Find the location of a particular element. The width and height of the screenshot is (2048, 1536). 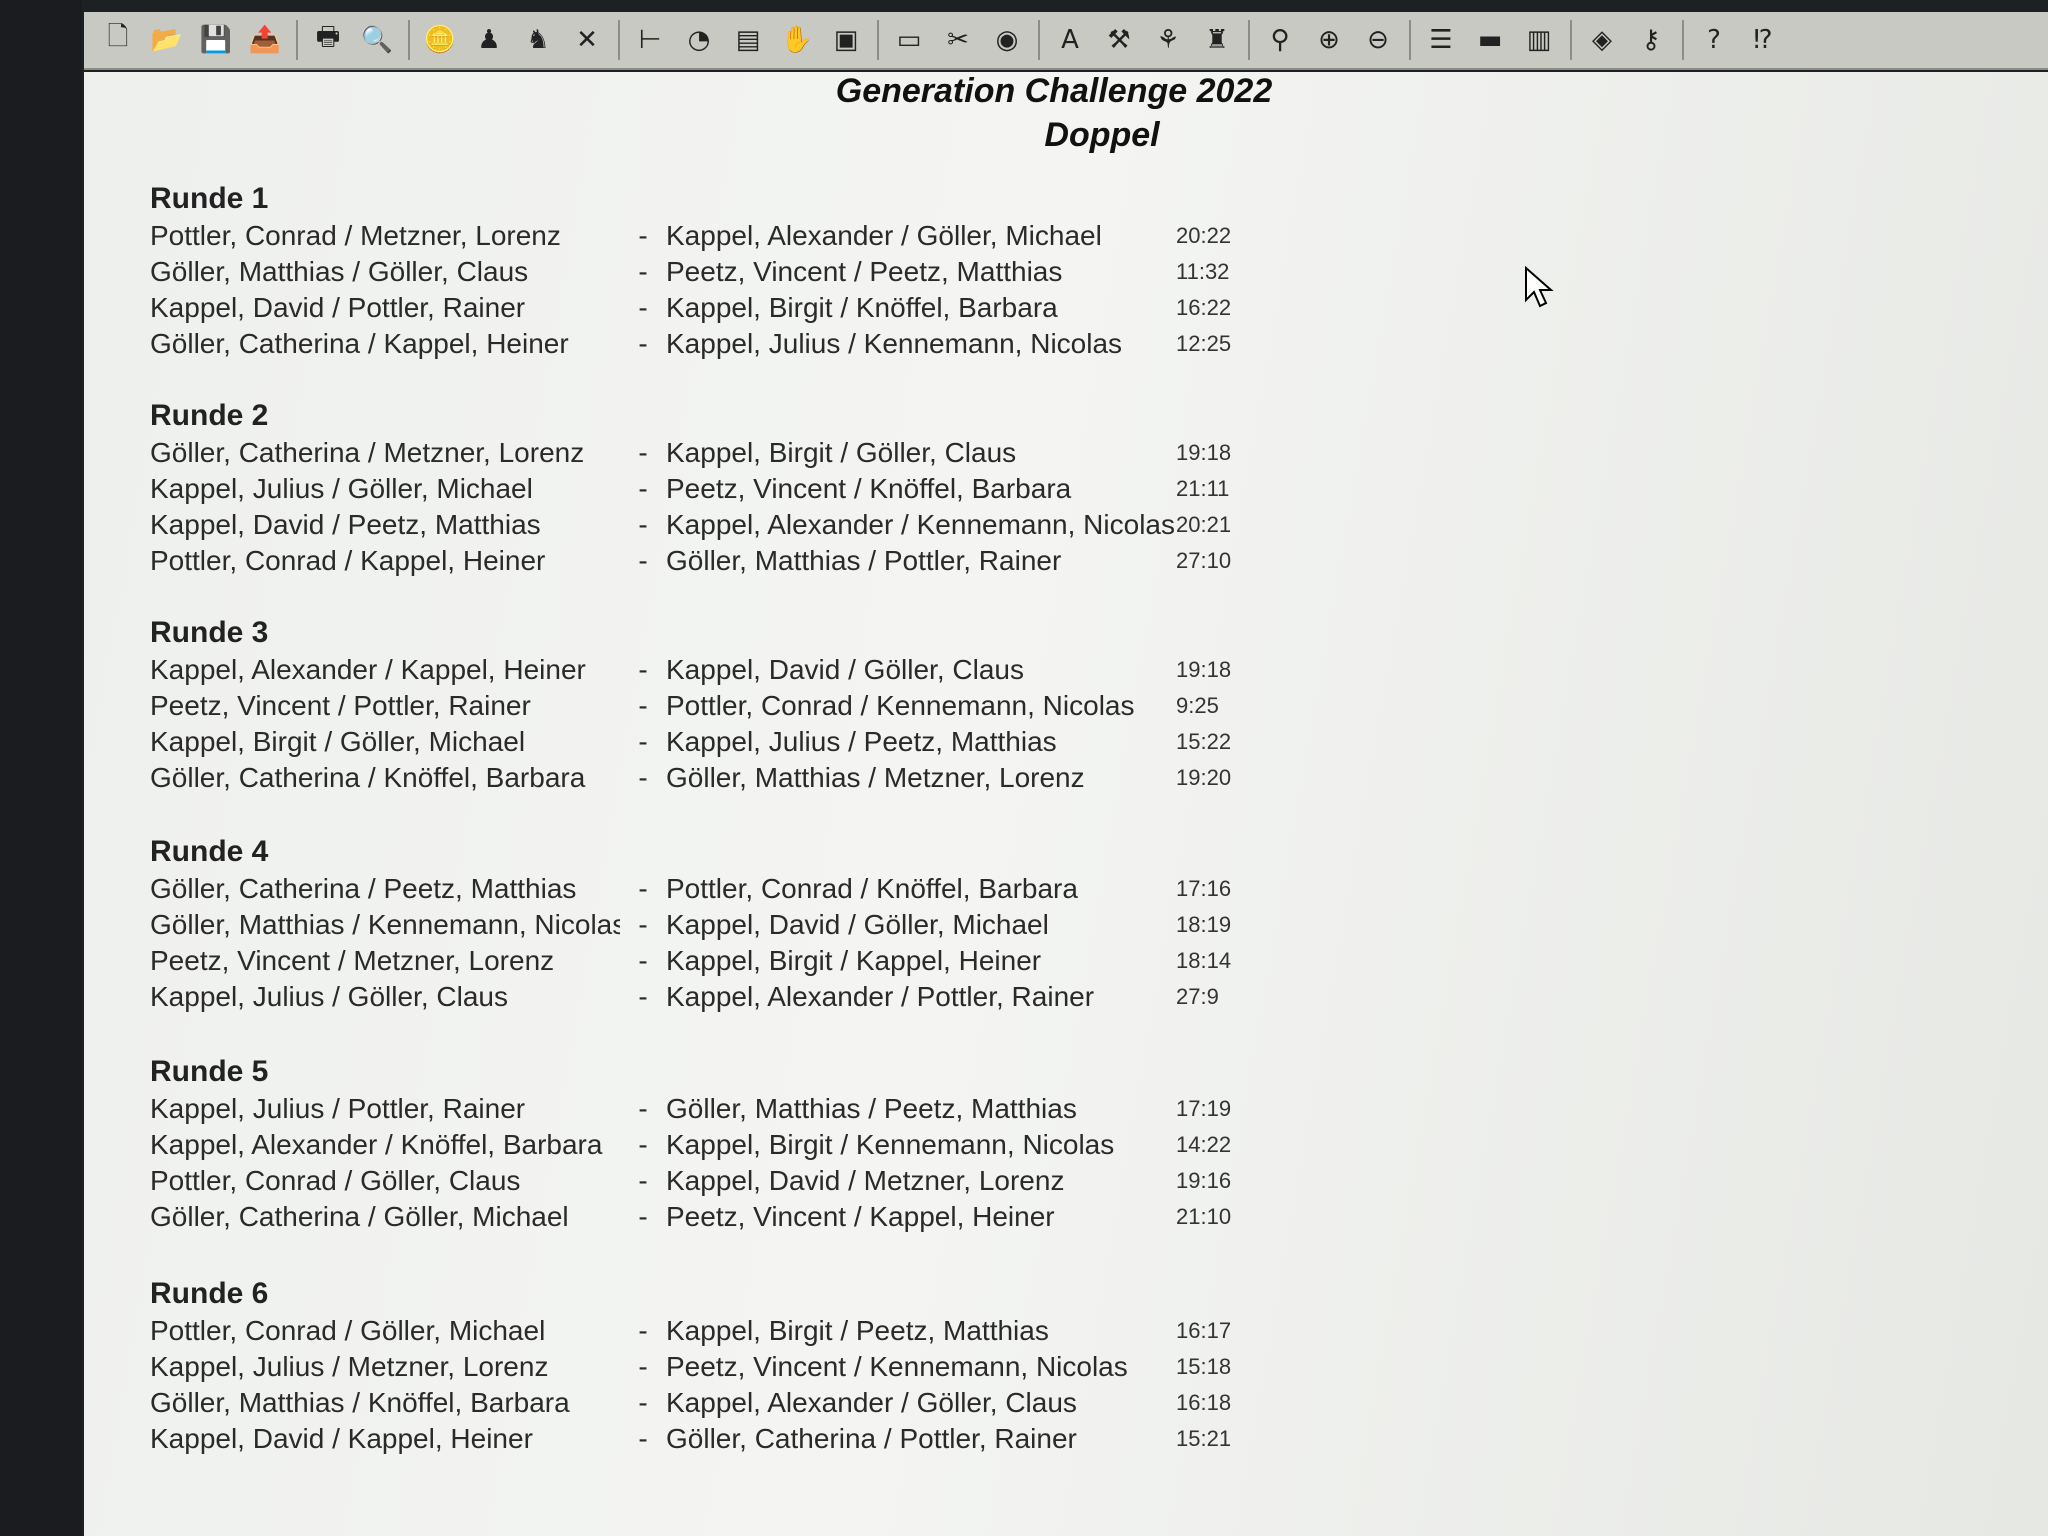

globe-icon: ◉ is located at coordinates (1007, 40).